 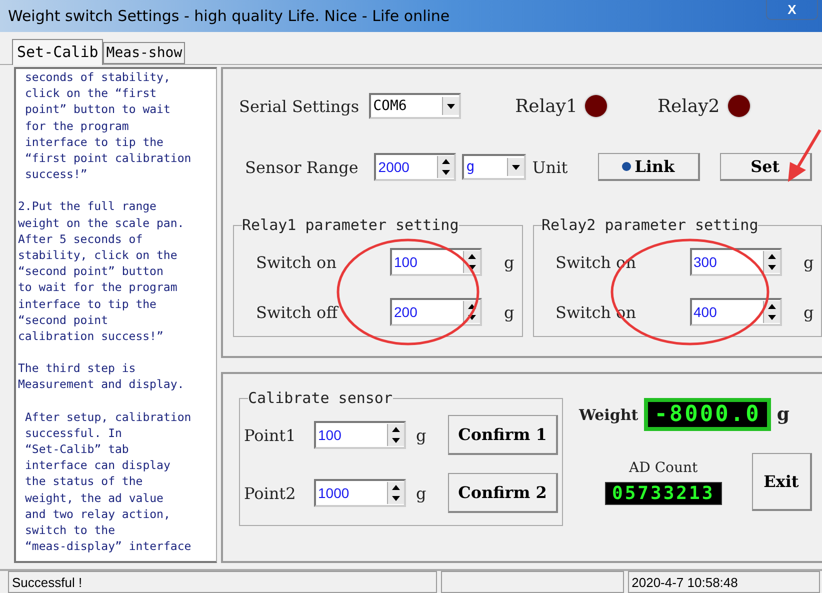 I want to click on relay-label: Relay2, so click(x=688, y=106).